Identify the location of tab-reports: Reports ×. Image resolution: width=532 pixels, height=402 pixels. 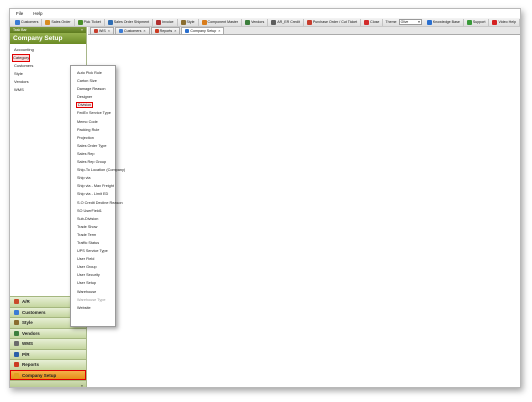
(165, 30).